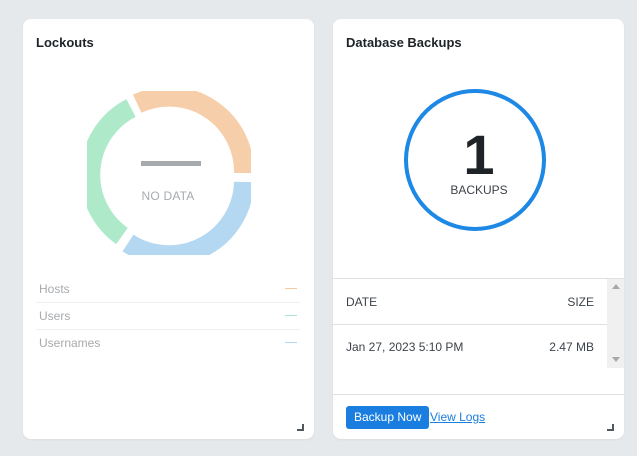 The width and height of the screenshot is (637, 456). Describe the element at coordinates (479, 190) in the screenshot. I see `backups-count-label: BACKUPS` at that location.